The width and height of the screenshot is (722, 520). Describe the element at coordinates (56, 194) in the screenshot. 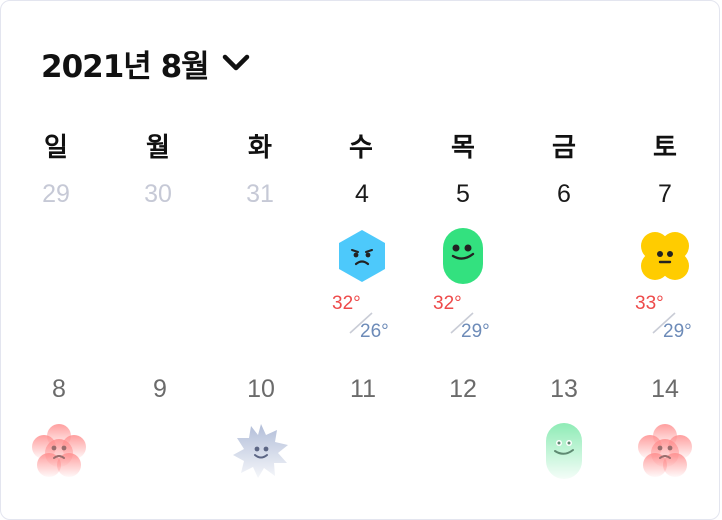

I see `day-cell-jul-29: 29` at that location.